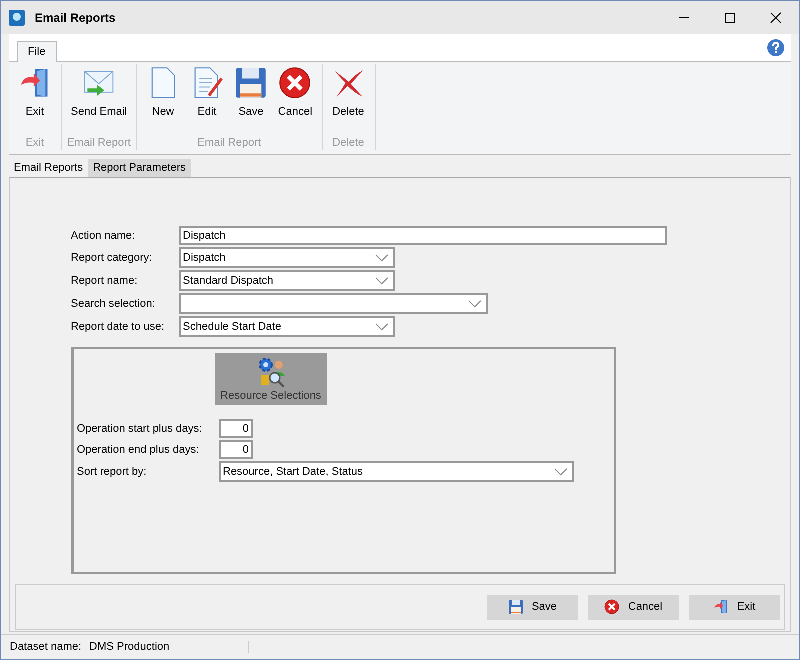  Describe the element at coordinates (776, 48) in the screenshot. I see `help-icon` at that location.